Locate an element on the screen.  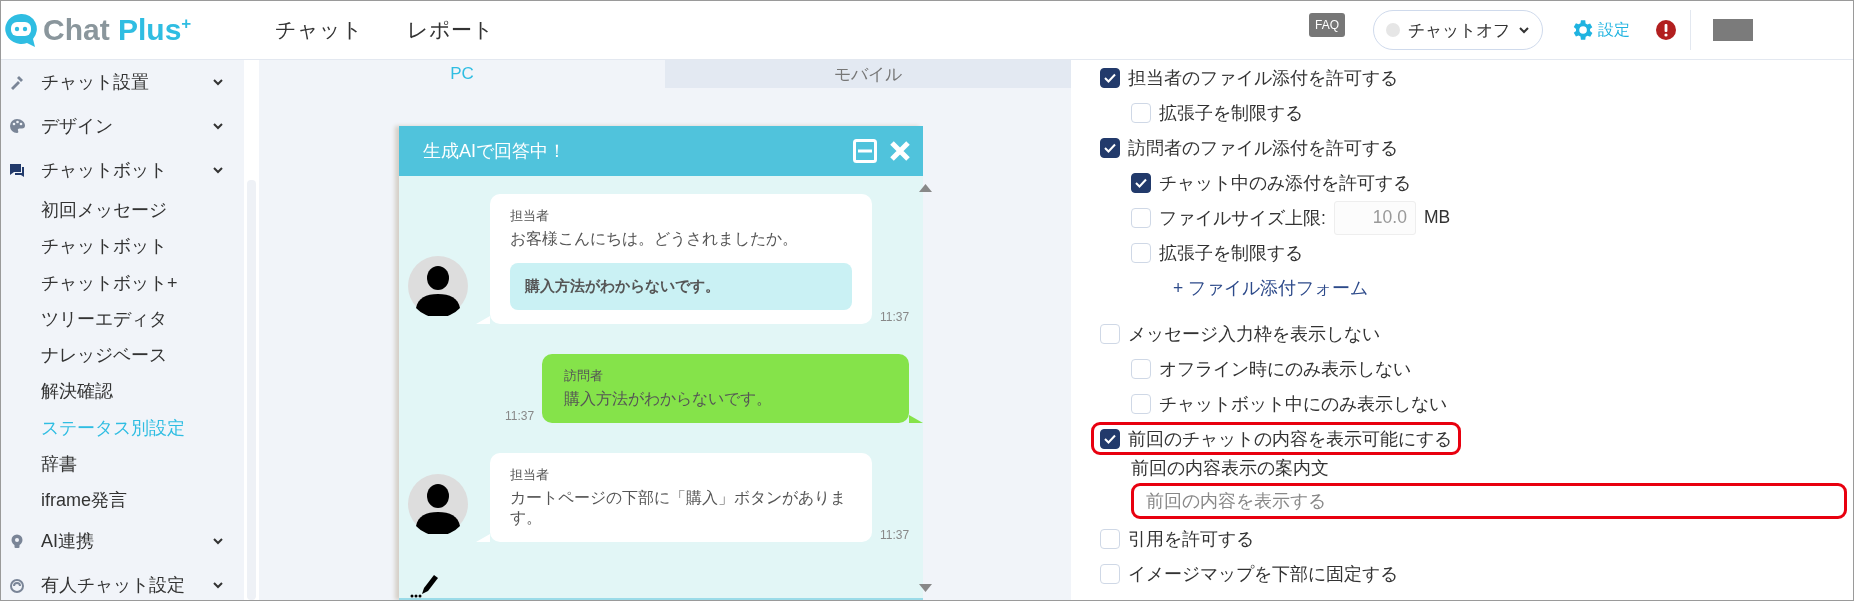
sidebar-item: AI連携 is located at coordinates (122, 540).